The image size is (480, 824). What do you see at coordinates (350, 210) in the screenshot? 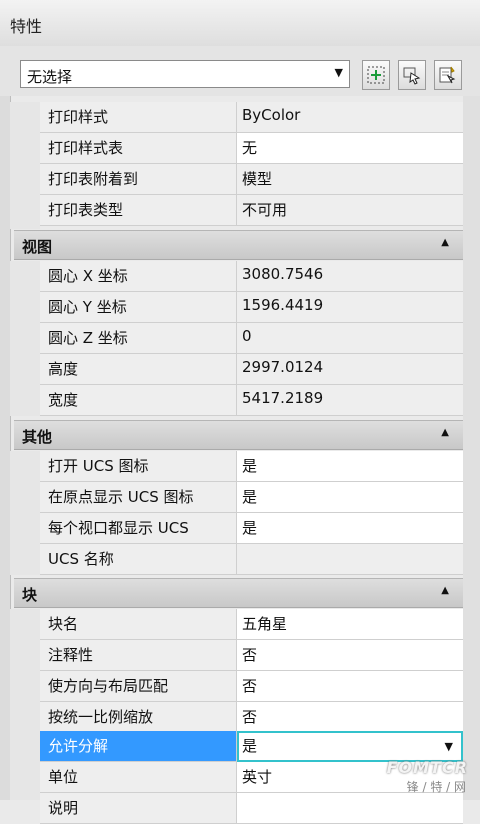
I see `property-value: 不可用` at bounding box center [350, 210].